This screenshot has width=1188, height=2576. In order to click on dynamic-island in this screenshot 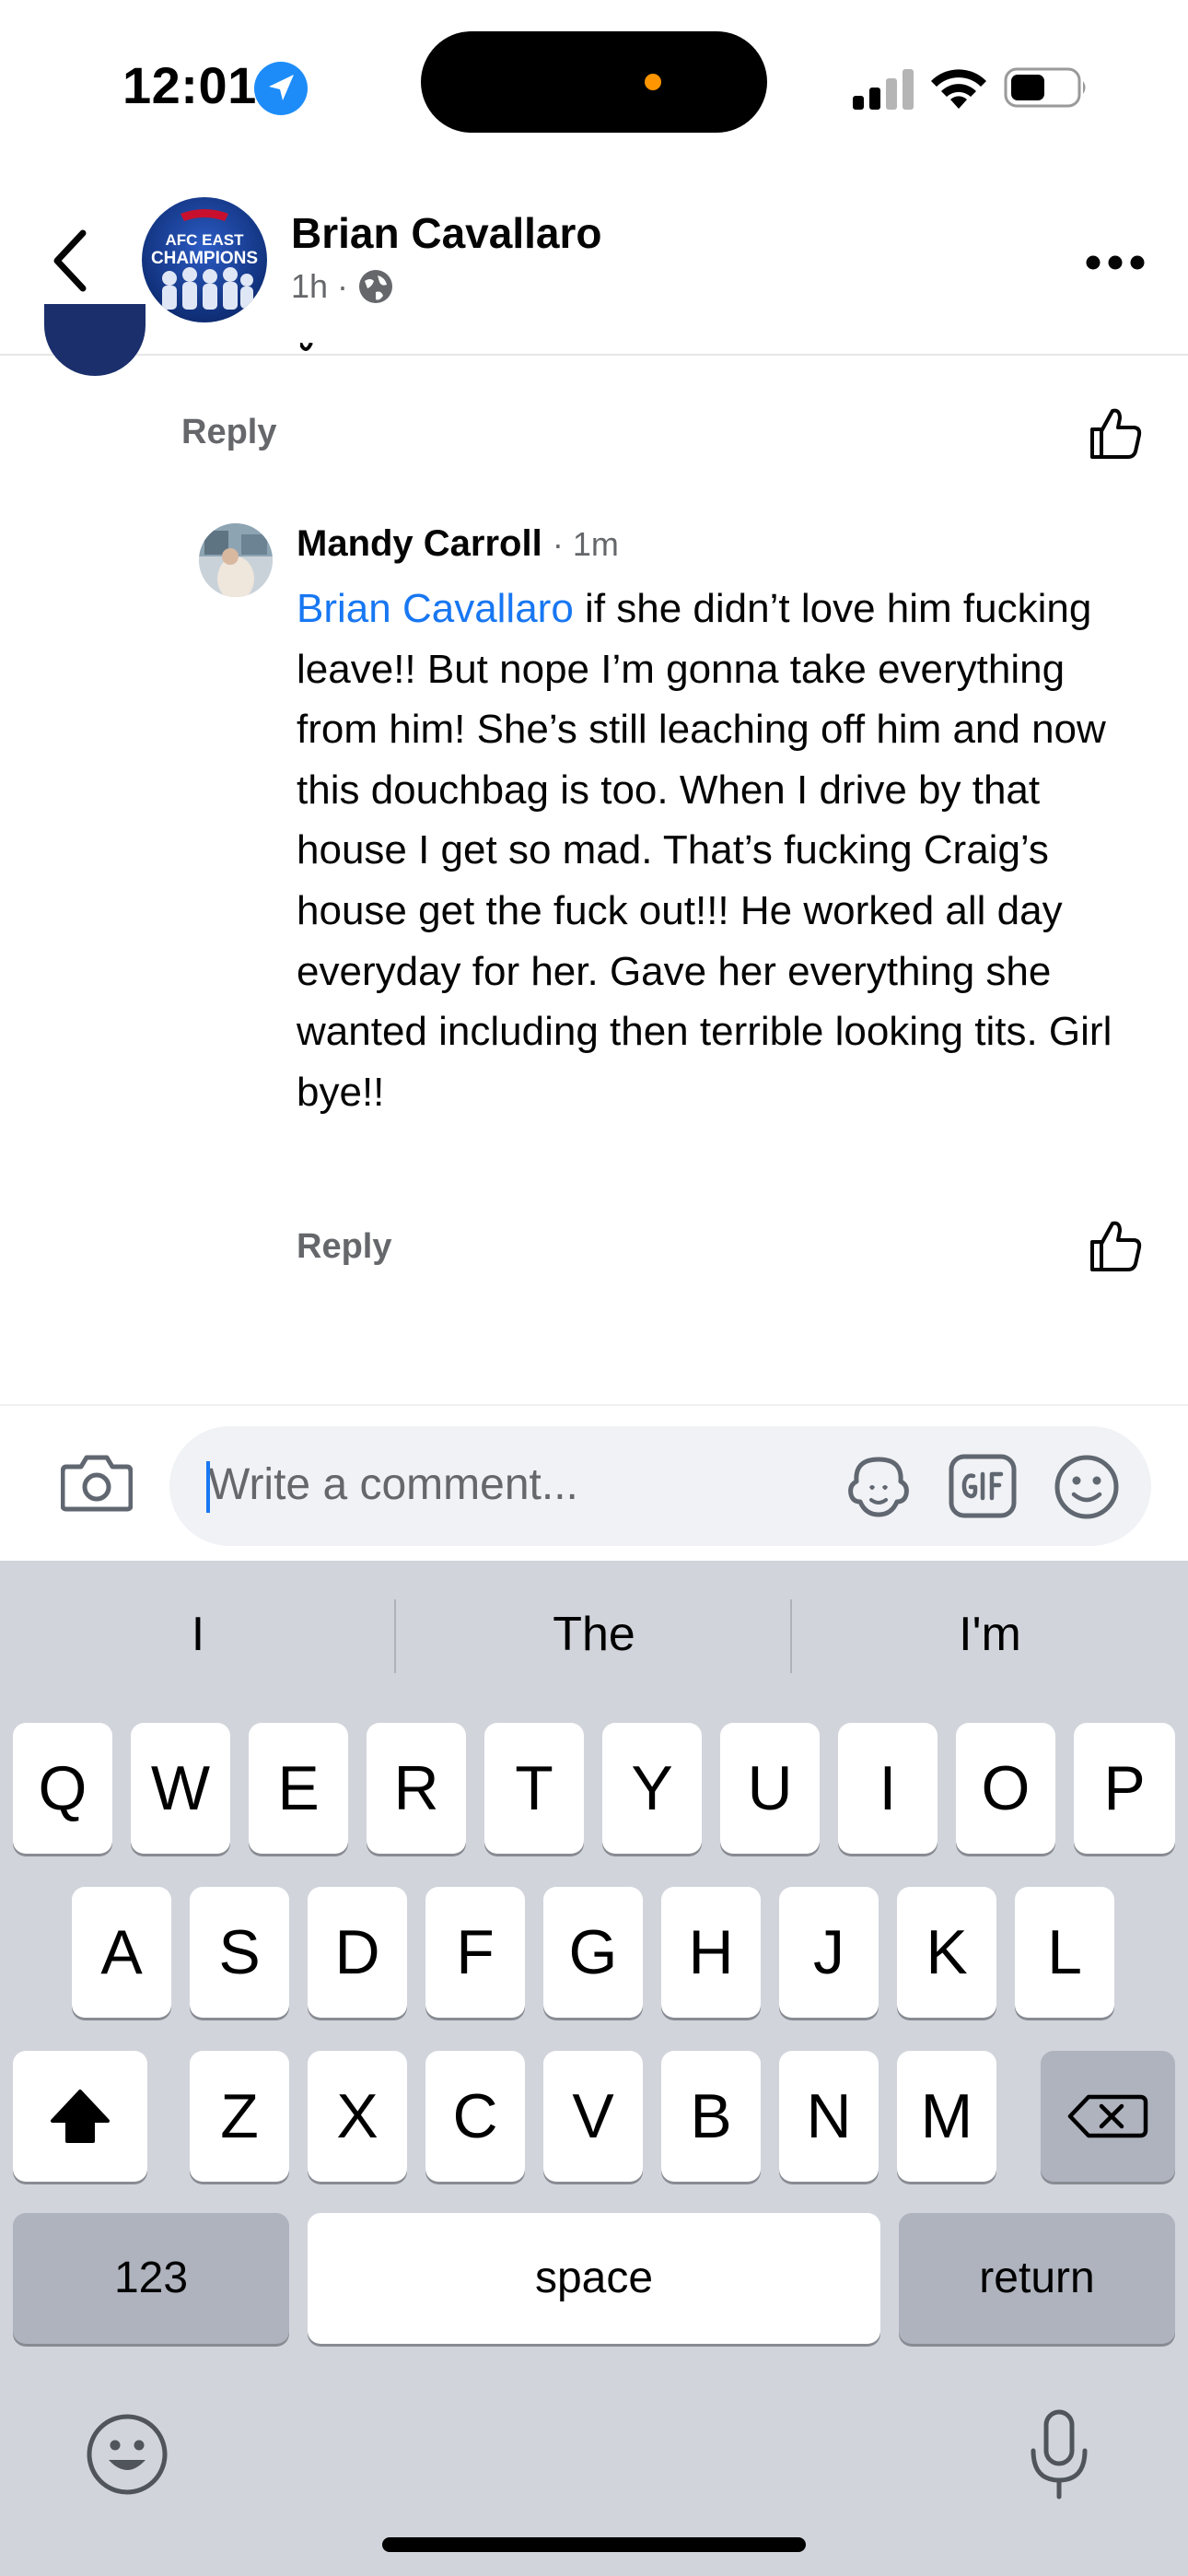, I will do `click(594, 82)`.